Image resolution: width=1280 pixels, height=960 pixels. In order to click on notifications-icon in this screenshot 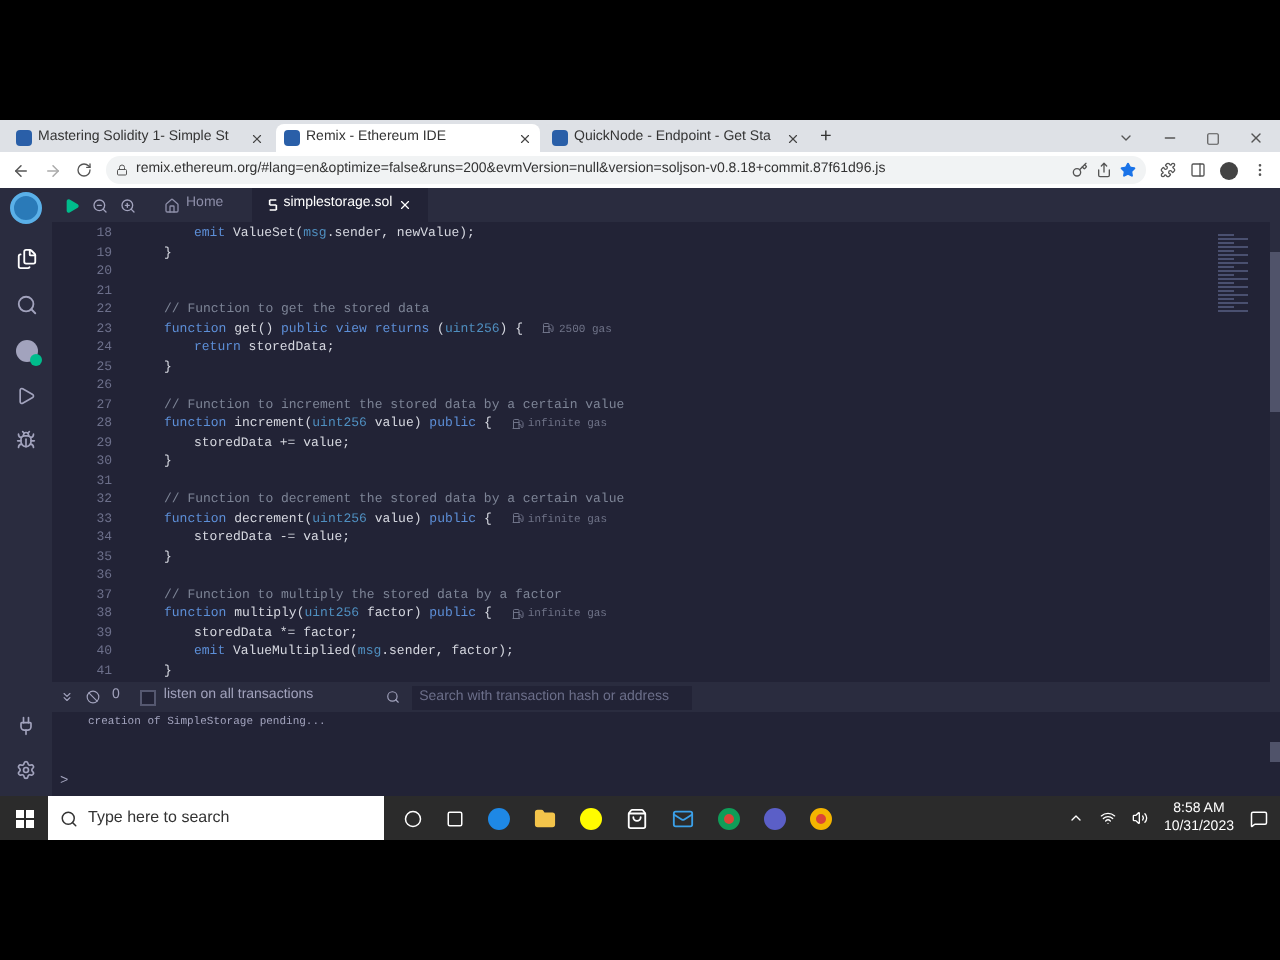, I will do `click(1259, 818)`.